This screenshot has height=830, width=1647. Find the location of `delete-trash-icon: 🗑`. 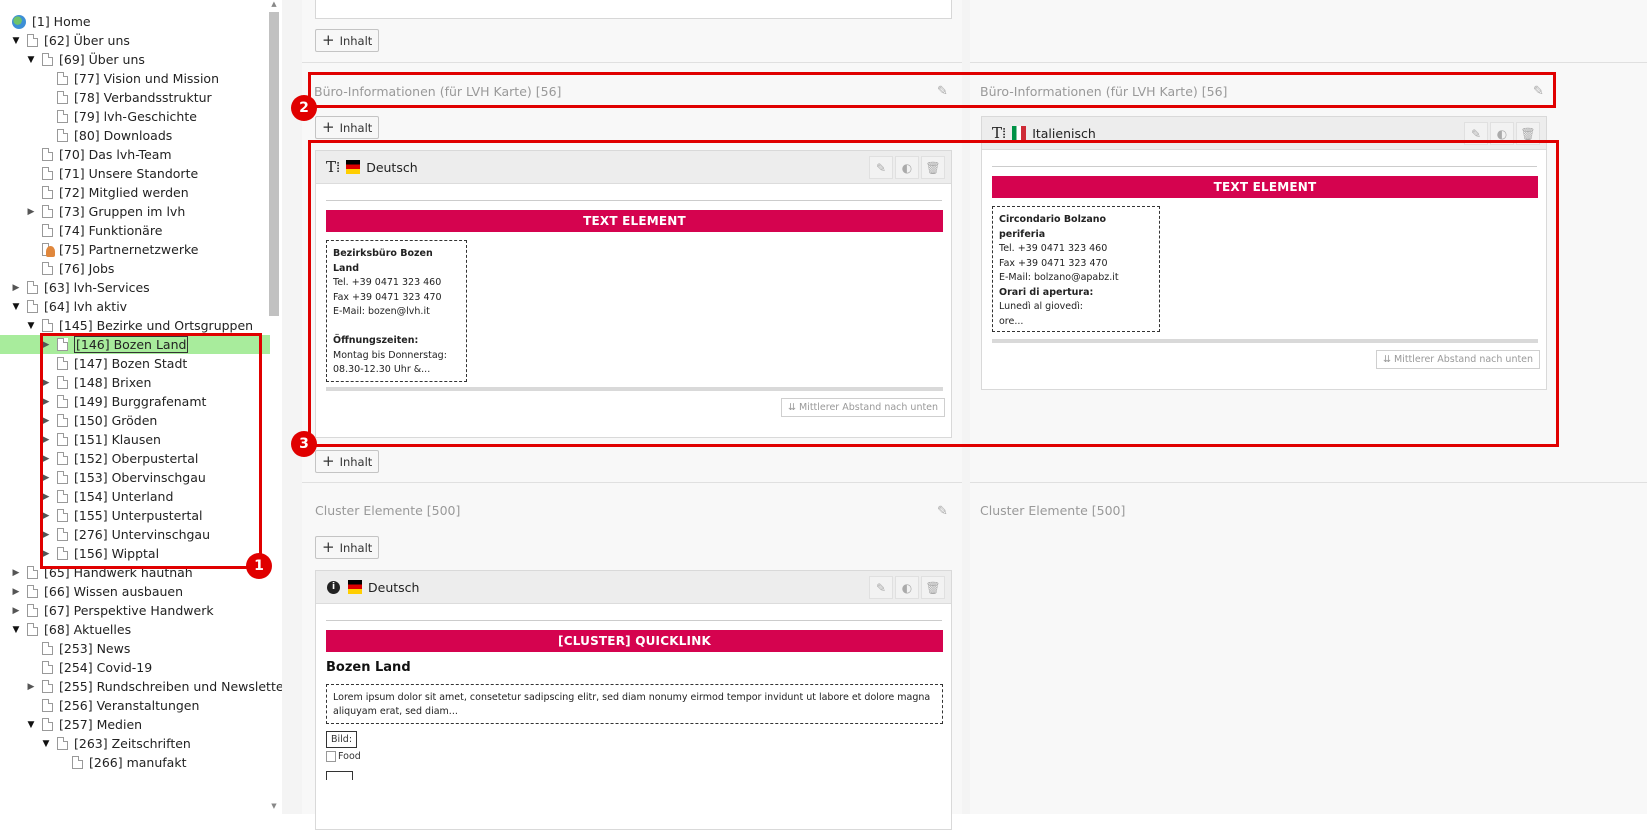

delete-trash-icon: 🗑 is located at coordinates (933, 587).